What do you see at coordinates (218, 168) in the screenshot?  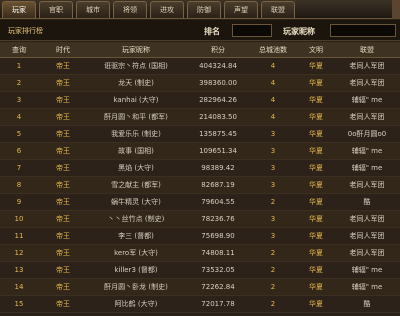 I see `score-cell: 98389.42` at bounding box center [218, 168].